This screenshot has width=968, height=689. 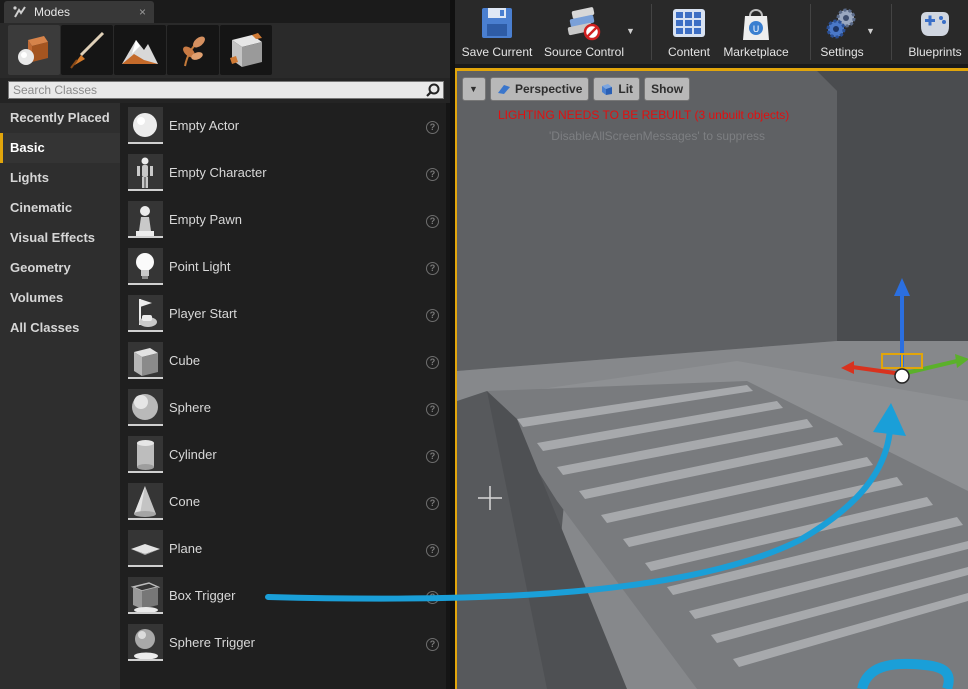 I want to click on paint-mode-icon, so click(x=87, y=50).